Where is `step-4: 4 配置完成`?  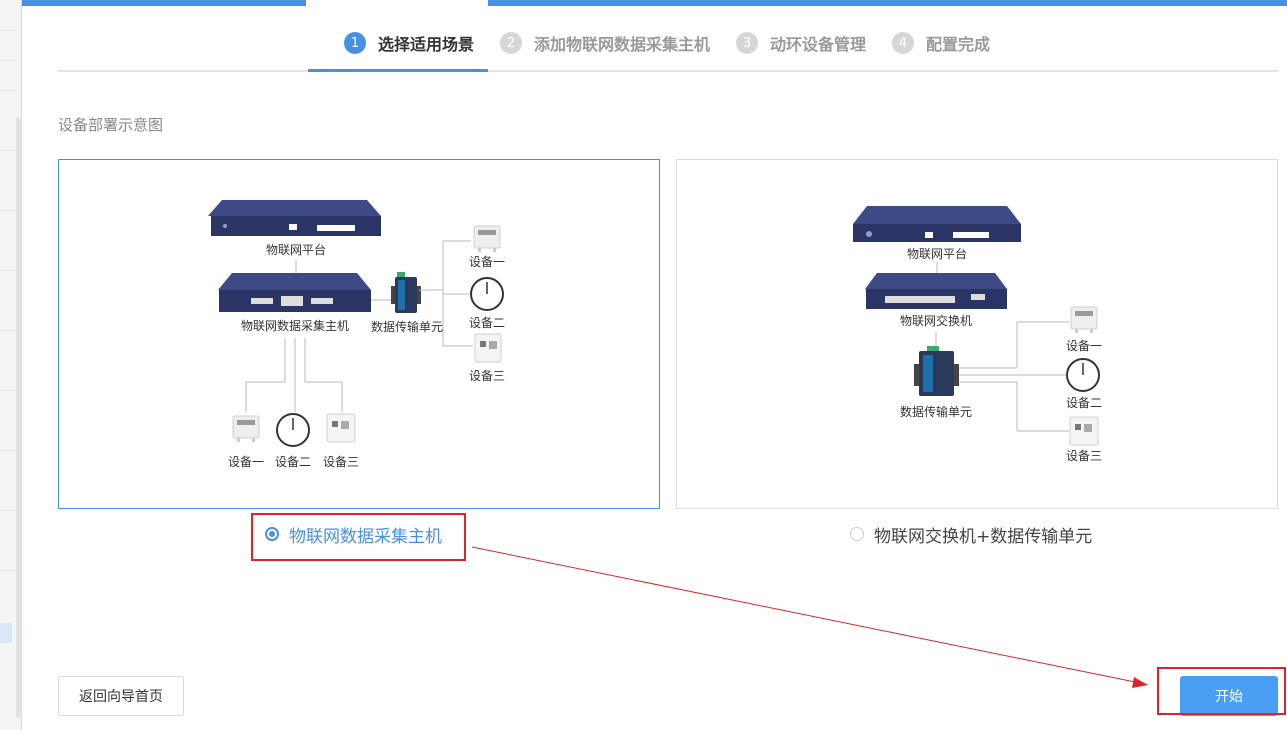
step-4: 4 配置完成 is located at coordinates (941, 43).